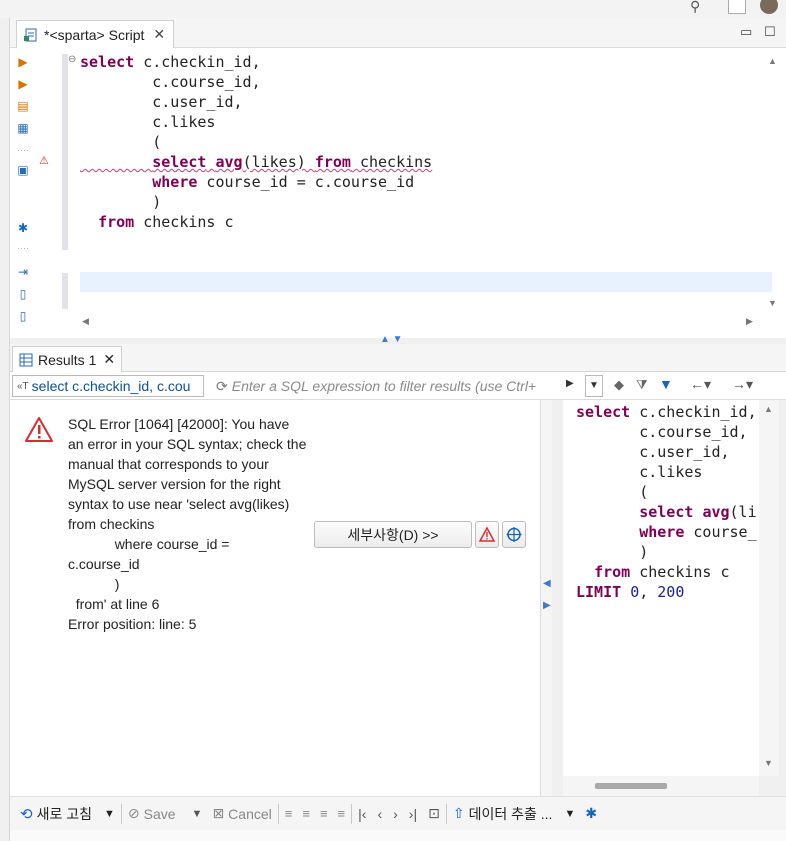 This screenshot has height=841, width=786. I want to click on new-script-icon: ▯, so click(23, 294).